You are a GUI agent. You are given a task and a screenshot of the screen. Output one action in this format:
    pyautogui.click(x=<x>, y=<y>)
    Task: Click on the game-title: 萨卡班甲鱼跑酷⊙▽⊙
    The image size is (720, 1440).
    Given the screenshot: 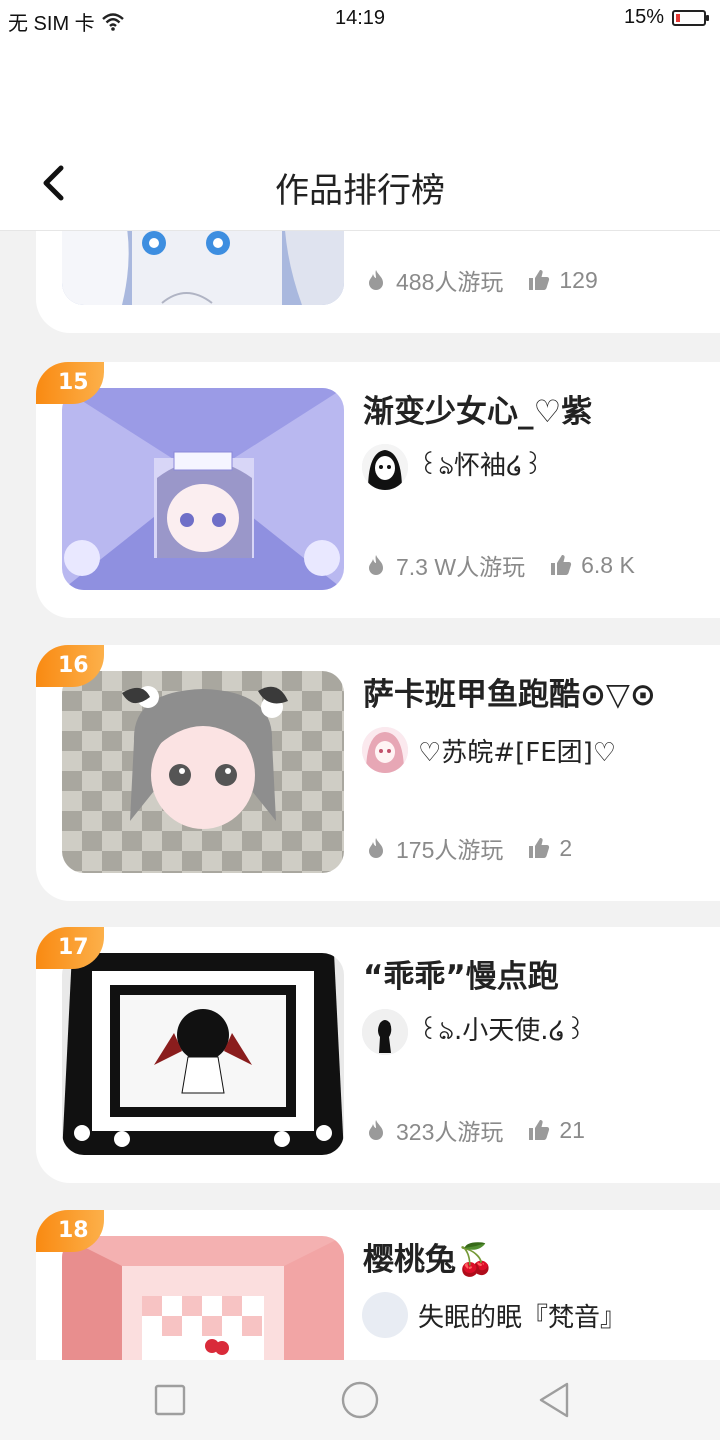 What is the action you would take?
    pyautogui.click(x=509, y=691)
    